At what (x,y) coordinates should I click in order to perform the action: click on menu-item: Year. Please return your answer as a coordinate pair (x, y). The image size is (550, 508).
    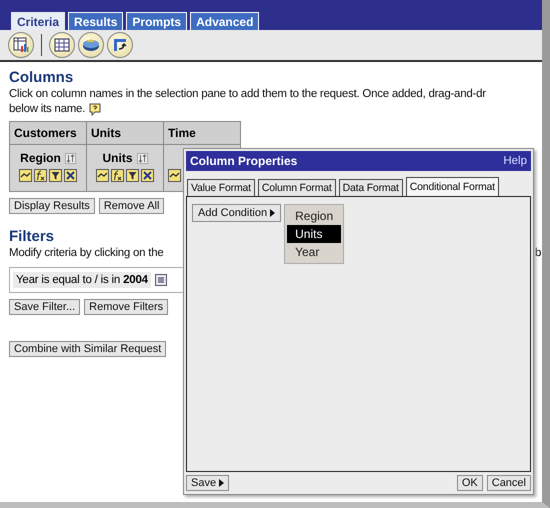
    Looking at the image, I should click on (314, 252).